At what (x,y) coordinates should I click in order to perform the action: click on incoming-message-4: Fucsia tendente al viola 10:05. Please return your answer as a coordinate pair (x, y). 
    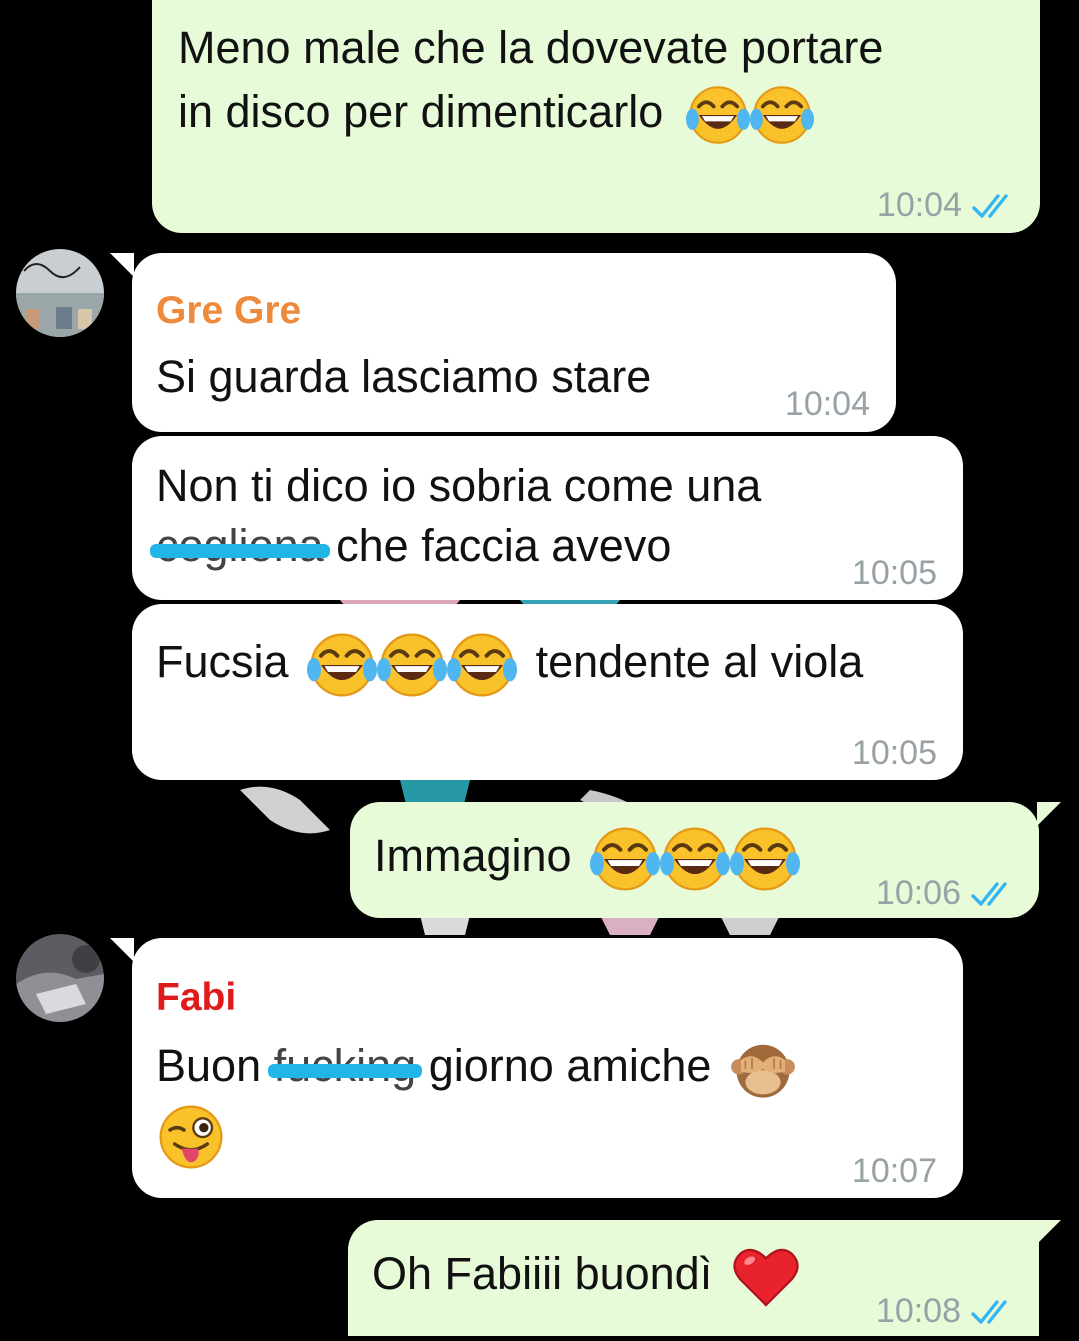
    Looking at the image, I should click on (547, 692).